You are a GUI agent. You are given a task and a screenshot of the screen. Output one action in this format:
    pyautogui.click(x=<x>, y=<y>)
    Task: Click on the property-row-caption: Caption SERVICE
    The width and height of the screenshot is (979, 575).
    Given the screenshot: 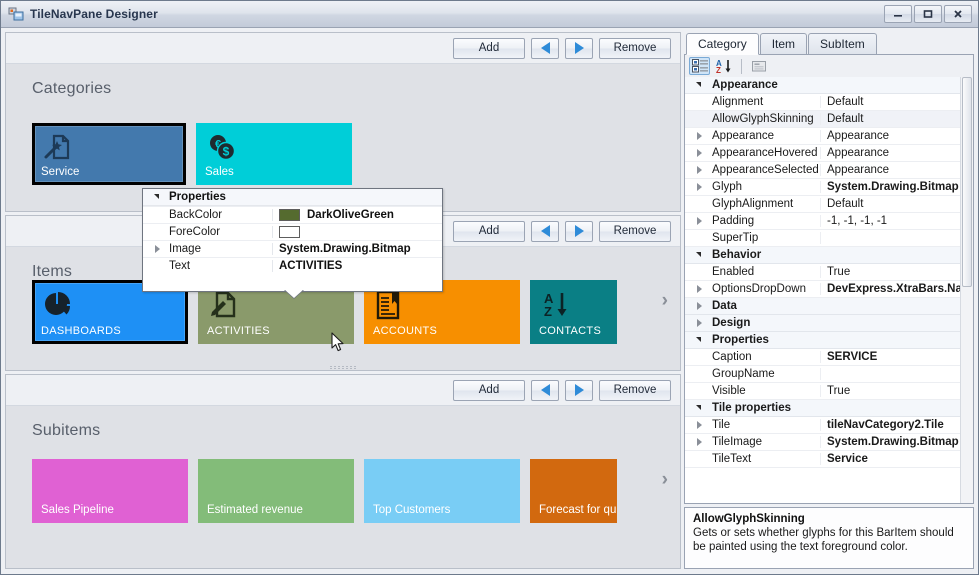 What is the action you would take?
    pyautogui.click(x=829, y=357)
    